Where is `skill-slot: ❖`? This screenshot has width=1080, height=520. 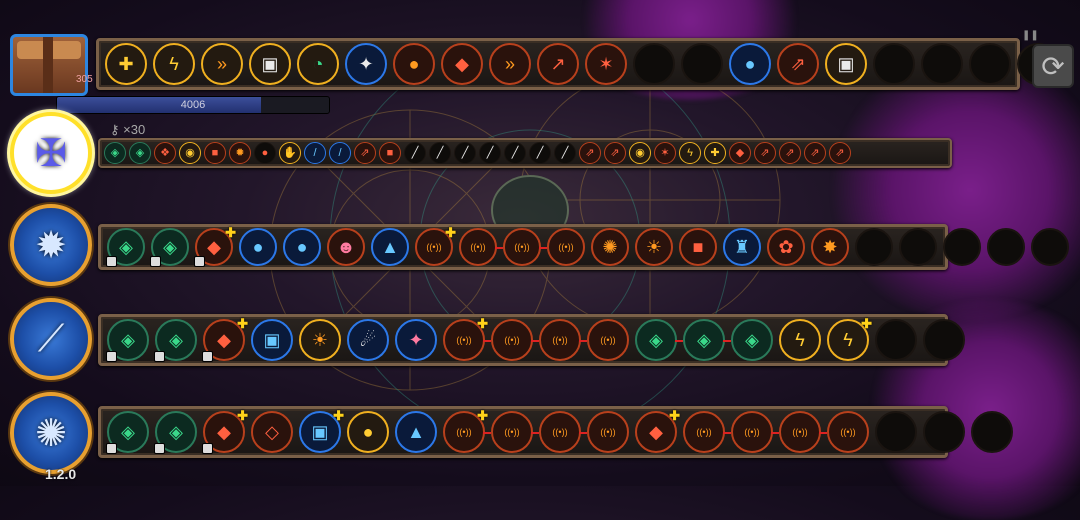 skill-slot: ❖ is located at coordinates (165, 153).